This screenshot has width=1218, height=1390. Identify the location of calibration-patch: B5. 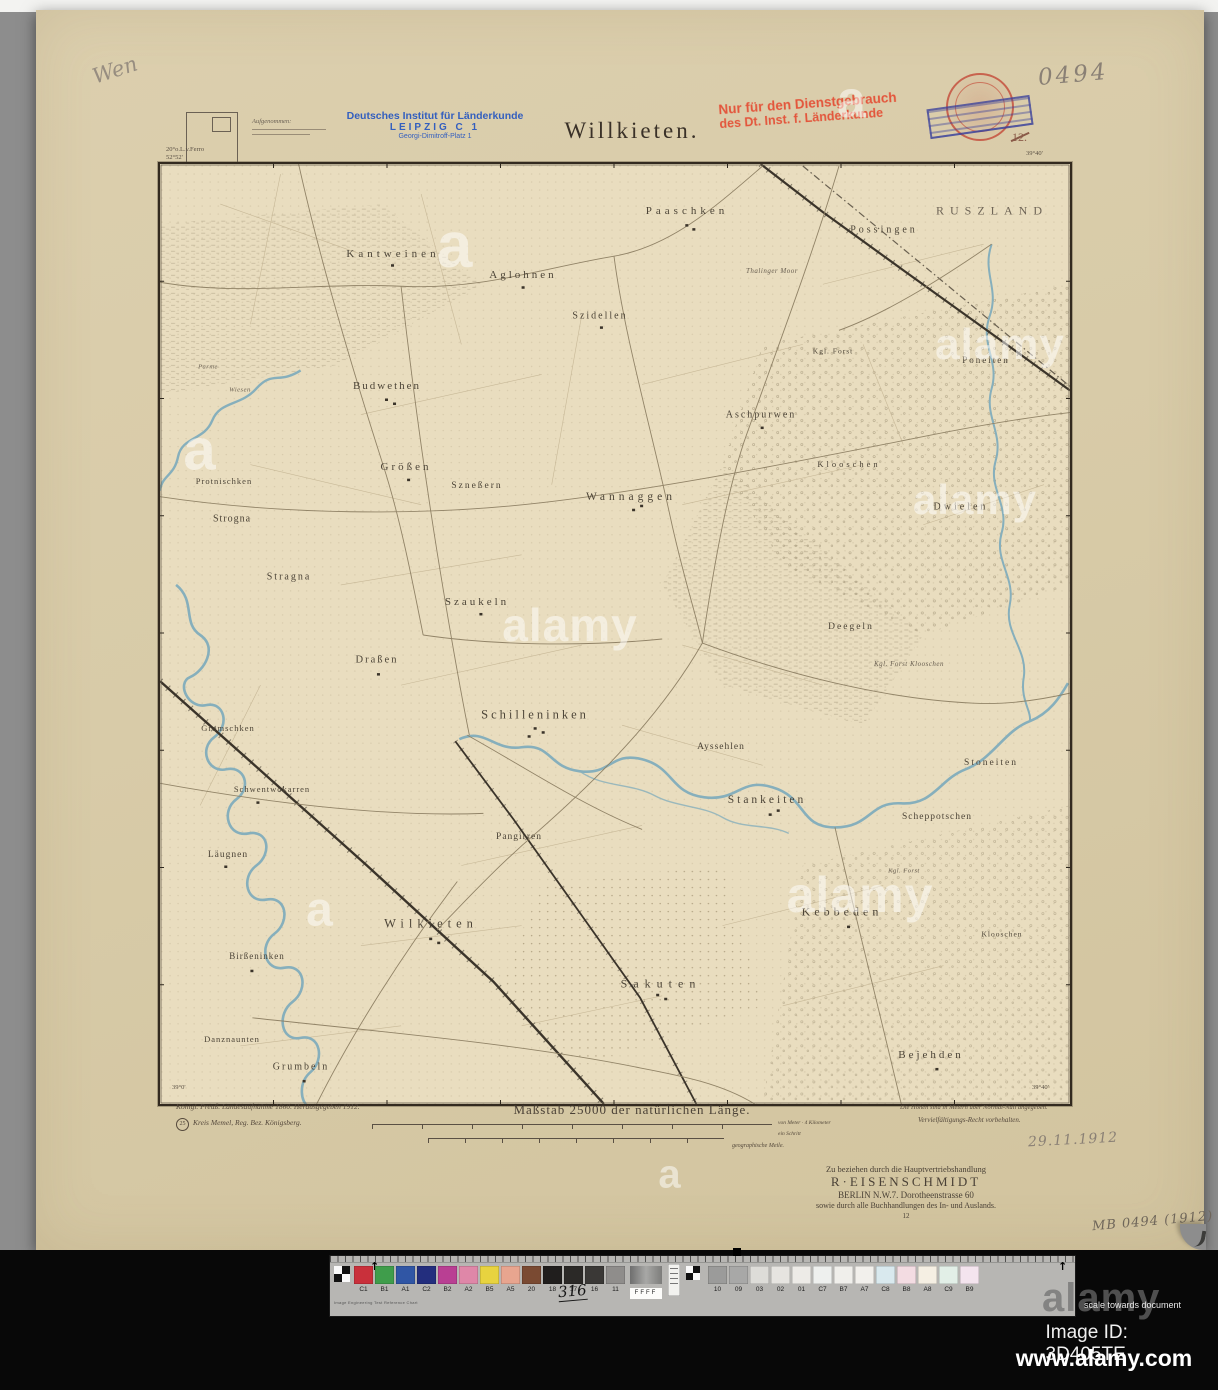
(489, 1279).